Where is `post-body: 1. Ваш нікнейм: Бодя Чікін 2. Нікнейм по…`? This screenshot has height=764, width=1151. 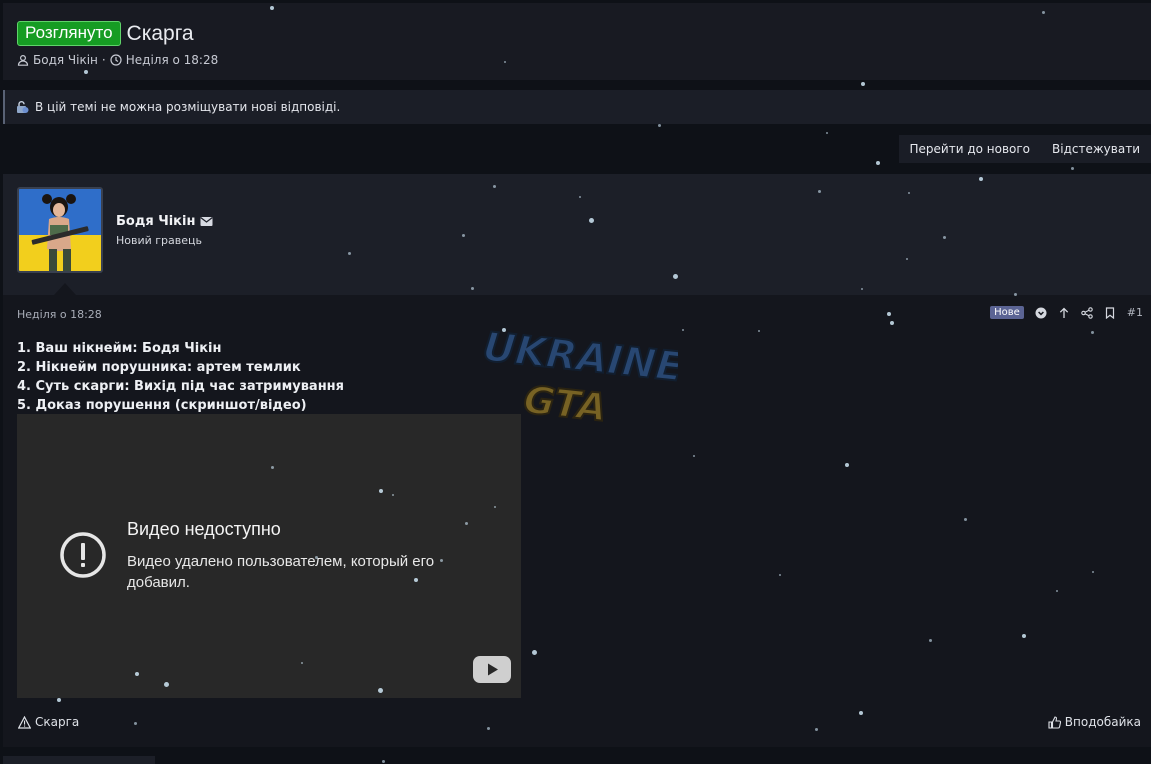 post-body: 1. Ваш нікнейм: Бодя Чікін 2. Нікнейм по… is located at coordinates (180, 377).